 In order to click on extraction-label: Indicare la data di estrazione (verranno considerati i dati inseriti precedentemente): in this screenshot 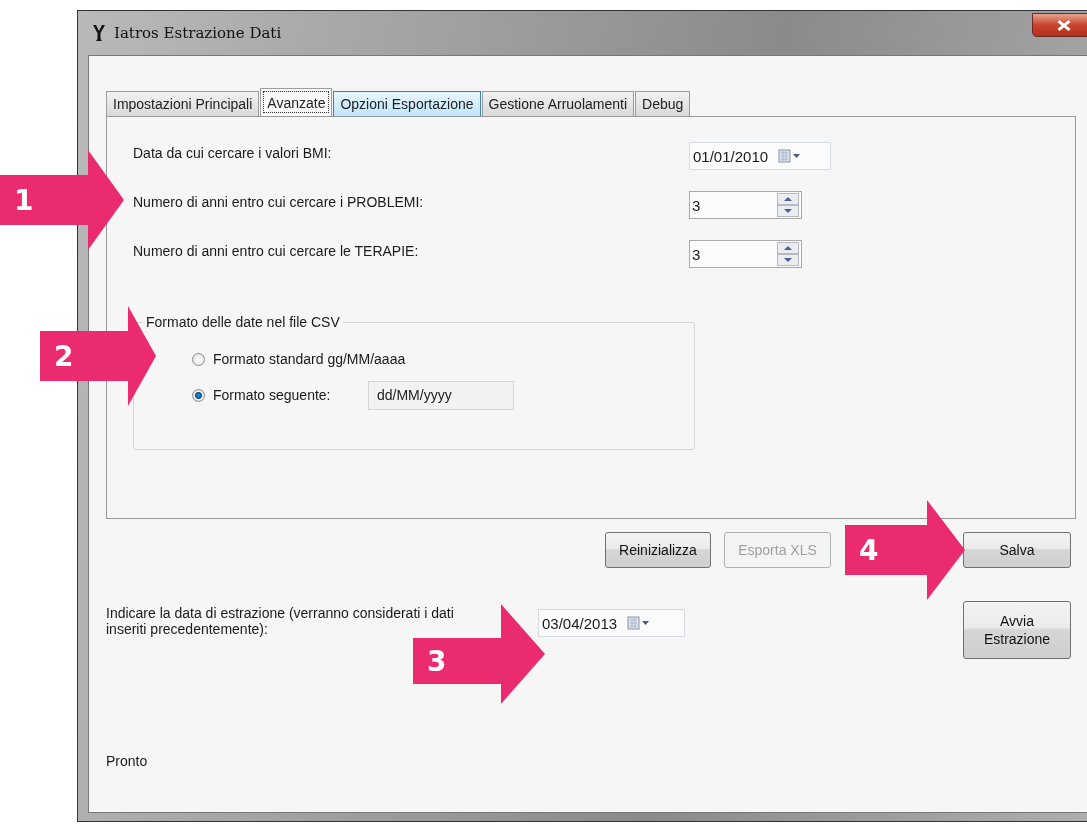, I will do `click(280, 620)`.